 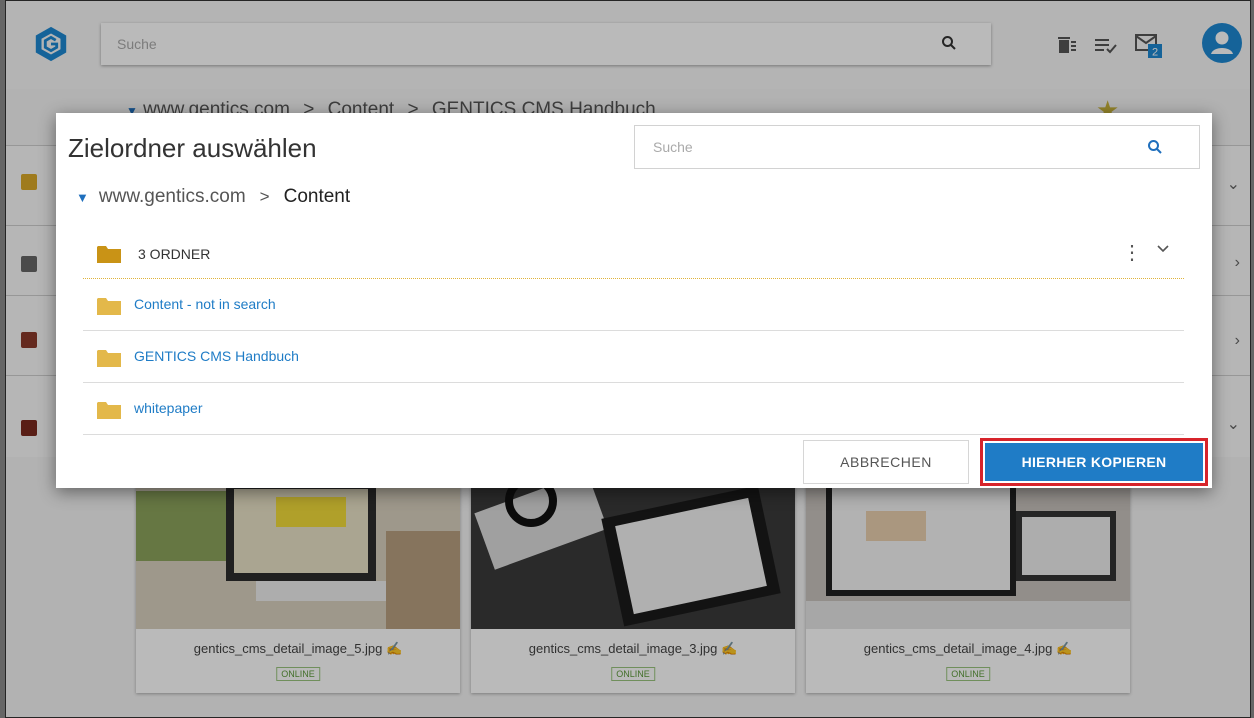 I want to click on cancel-button: ABBRECHEN, so click(x=886, y=462).